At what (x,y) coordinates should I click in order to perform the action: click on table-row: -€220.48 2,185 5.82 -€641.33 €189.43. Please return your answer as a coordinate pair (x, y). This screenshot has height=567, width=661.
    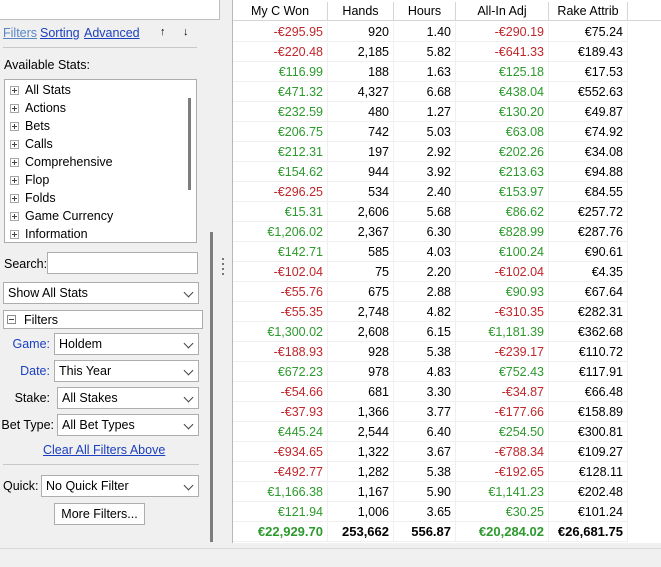
    Looking at the image, I should click on (430, 52).